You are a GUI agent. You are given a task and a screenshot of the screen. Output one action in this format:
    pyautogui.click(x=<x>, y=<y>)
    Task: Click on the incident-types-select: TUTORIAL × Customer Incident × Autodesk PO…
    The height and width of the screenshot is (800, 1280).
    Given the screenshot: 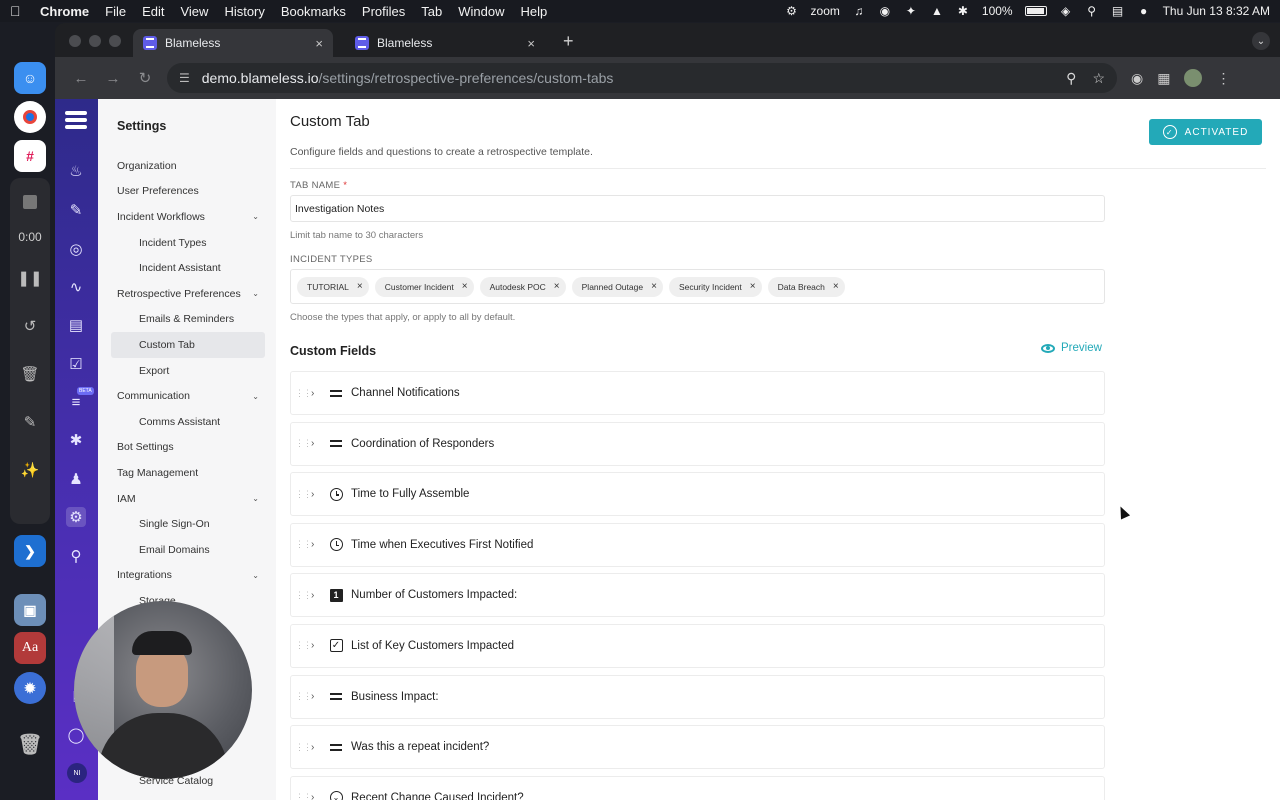 What is the action you would take?
    pyautogui.click(x=697, y=286)
    